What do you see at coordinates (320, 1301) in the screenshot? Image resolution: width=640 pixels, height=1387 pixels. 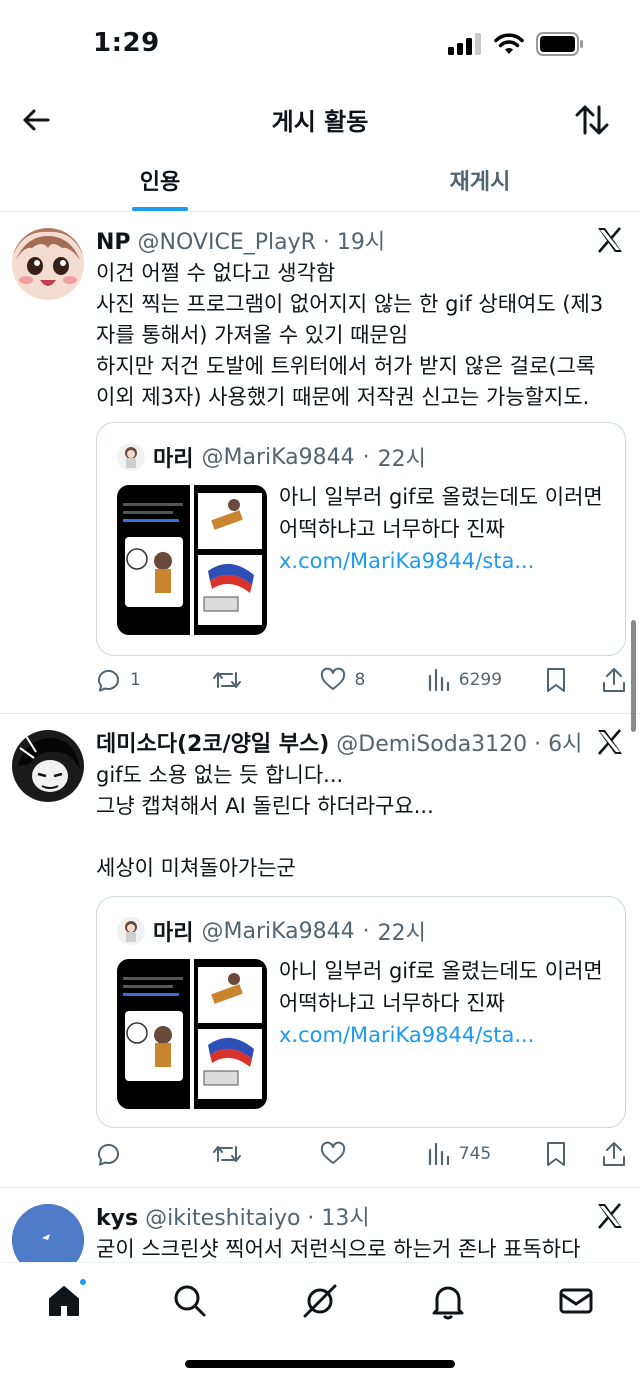 I see `nav-grok` at bounding box center [320, 1301].